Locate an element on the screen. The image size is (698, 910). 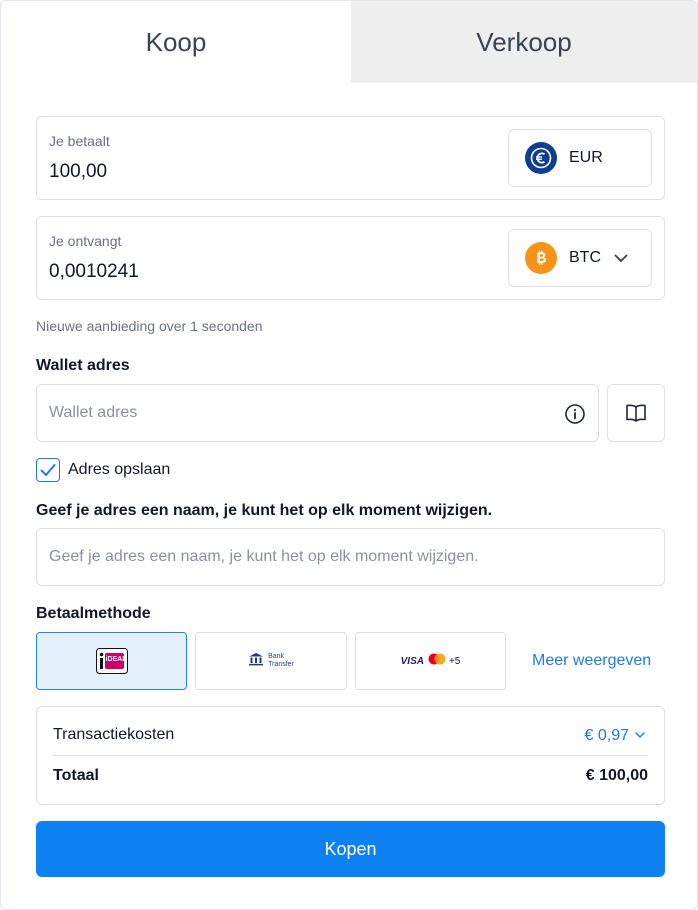
fee-toggle: € 0,97 is located at coordinates (615, 736).